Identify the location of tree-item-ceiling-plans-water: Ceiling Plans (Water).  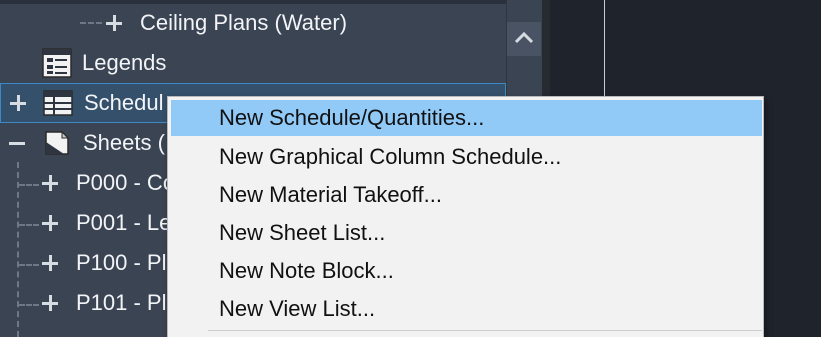
(253, 23).